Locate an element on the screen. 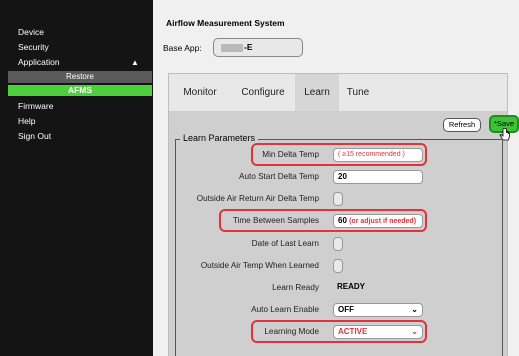 This screenshot has height=356, width=519. auto-start-delta-temp-label: Auto Start Delta Temp is located at coordinates (279, 176).